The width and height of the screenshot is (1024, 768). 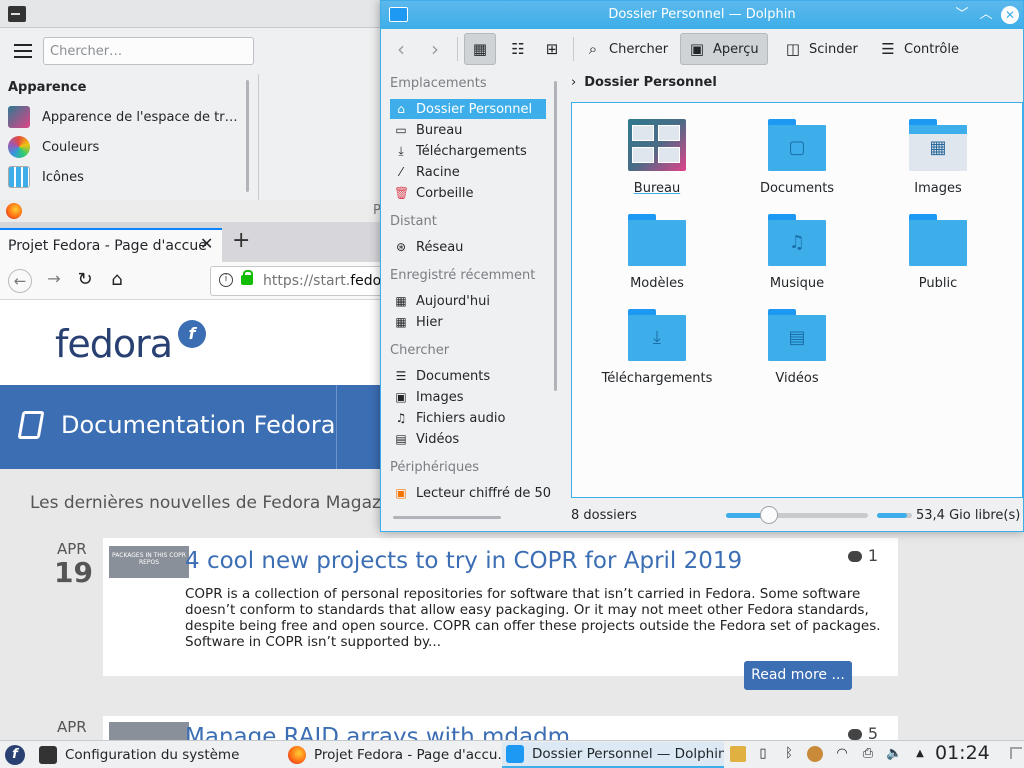 What do you see at coordinates (111, 245) in the screenshot?
I see `browser-tab: Projet Fedora - Page d'accue` at bounding box center [111, 245].